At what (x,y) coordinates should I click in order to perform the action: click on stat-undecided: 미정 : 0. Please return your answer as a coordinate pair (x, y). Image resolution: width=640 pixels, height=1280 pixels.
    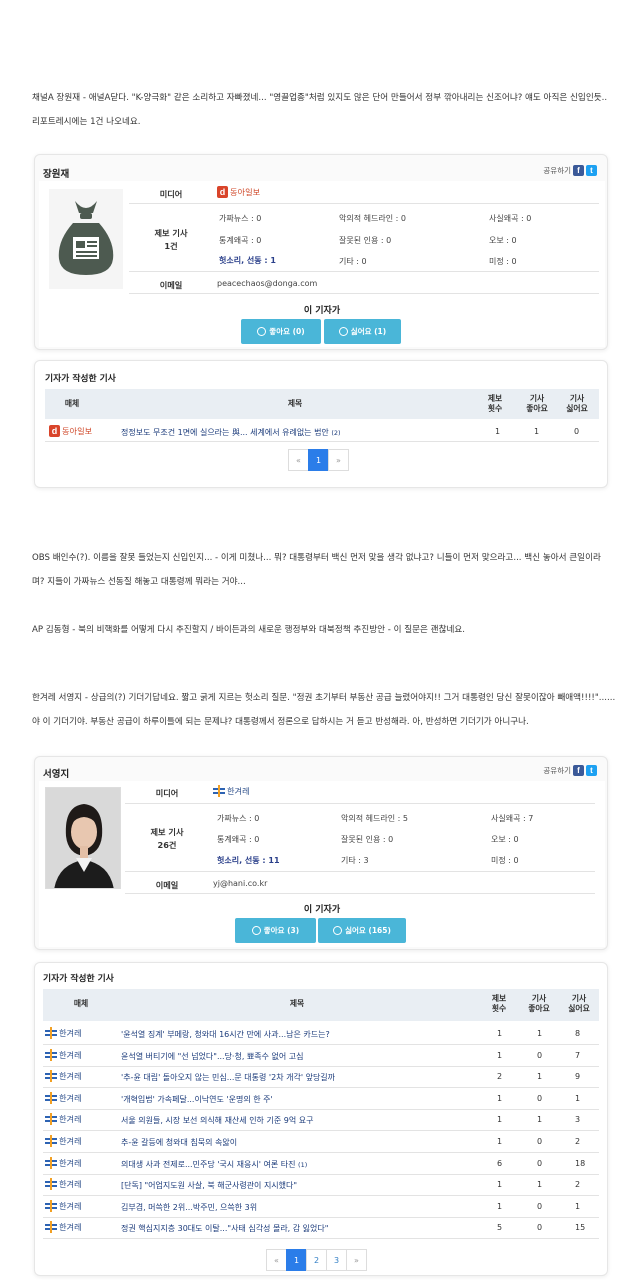
    Looking at the image, I should click on (505, 860).